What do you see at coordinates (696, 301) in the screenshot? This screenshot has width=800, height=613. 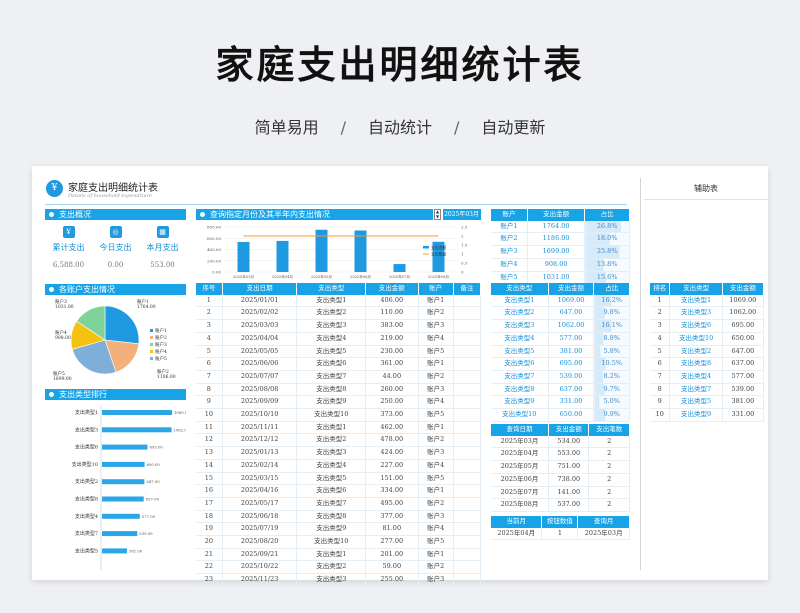 I see `table-cell: 支出类型1` at bounding box center [696, 301].